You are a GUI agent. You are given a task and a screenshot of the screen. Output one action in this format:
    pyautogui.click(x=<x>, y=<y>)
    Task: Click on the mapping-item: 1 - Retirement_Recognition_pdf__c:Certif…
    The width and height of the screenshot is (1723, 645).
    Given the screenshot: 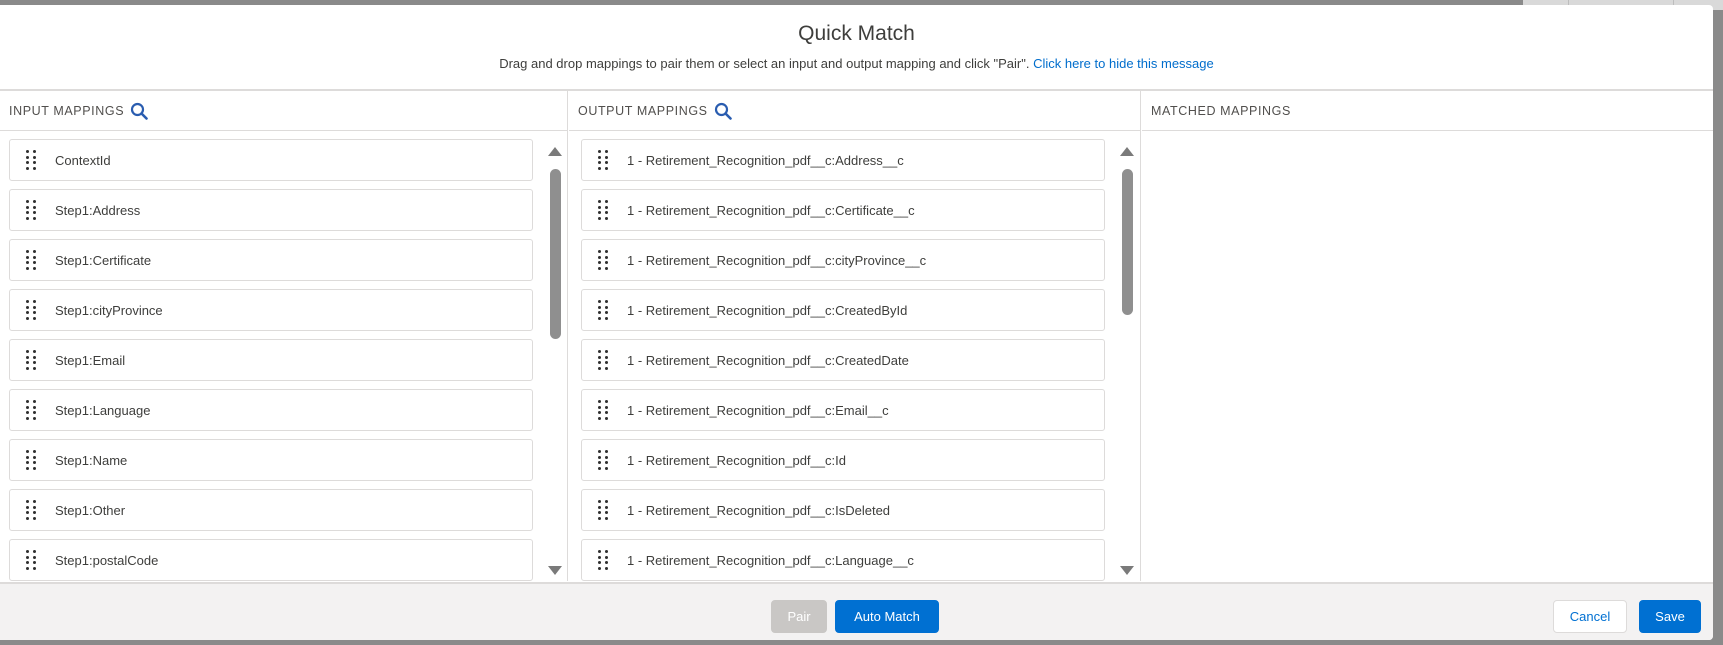 What is the action you would take?
    pyautogui.click(x=843, y=210)
    